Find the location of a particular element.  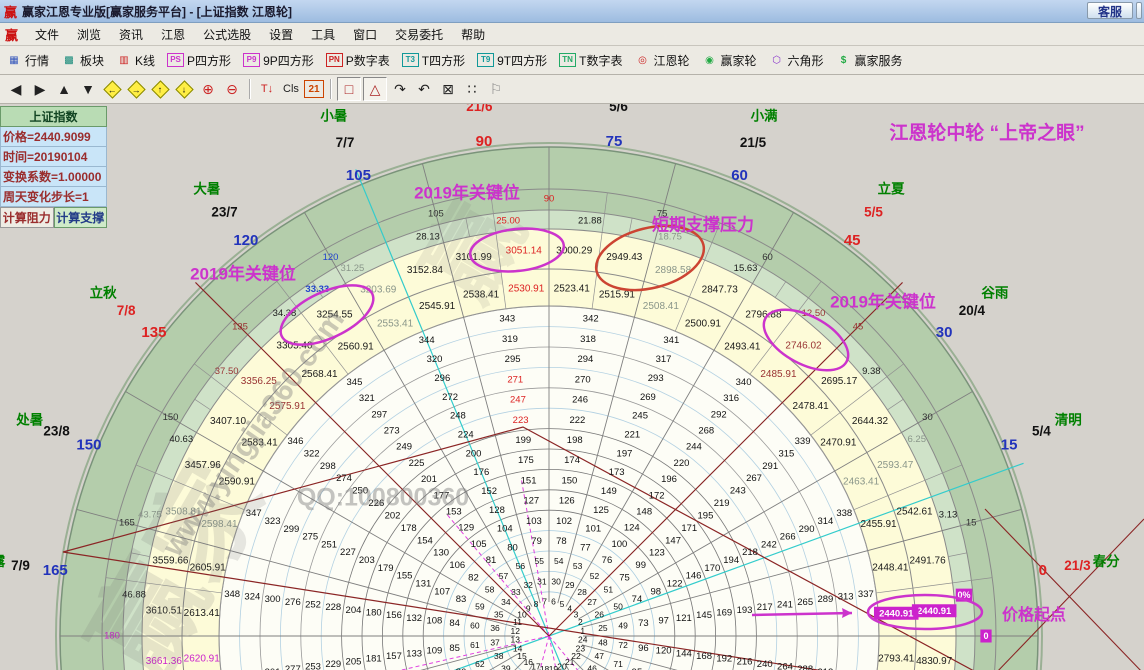

center-icon: ∷ is located at coordinates (472, 89).